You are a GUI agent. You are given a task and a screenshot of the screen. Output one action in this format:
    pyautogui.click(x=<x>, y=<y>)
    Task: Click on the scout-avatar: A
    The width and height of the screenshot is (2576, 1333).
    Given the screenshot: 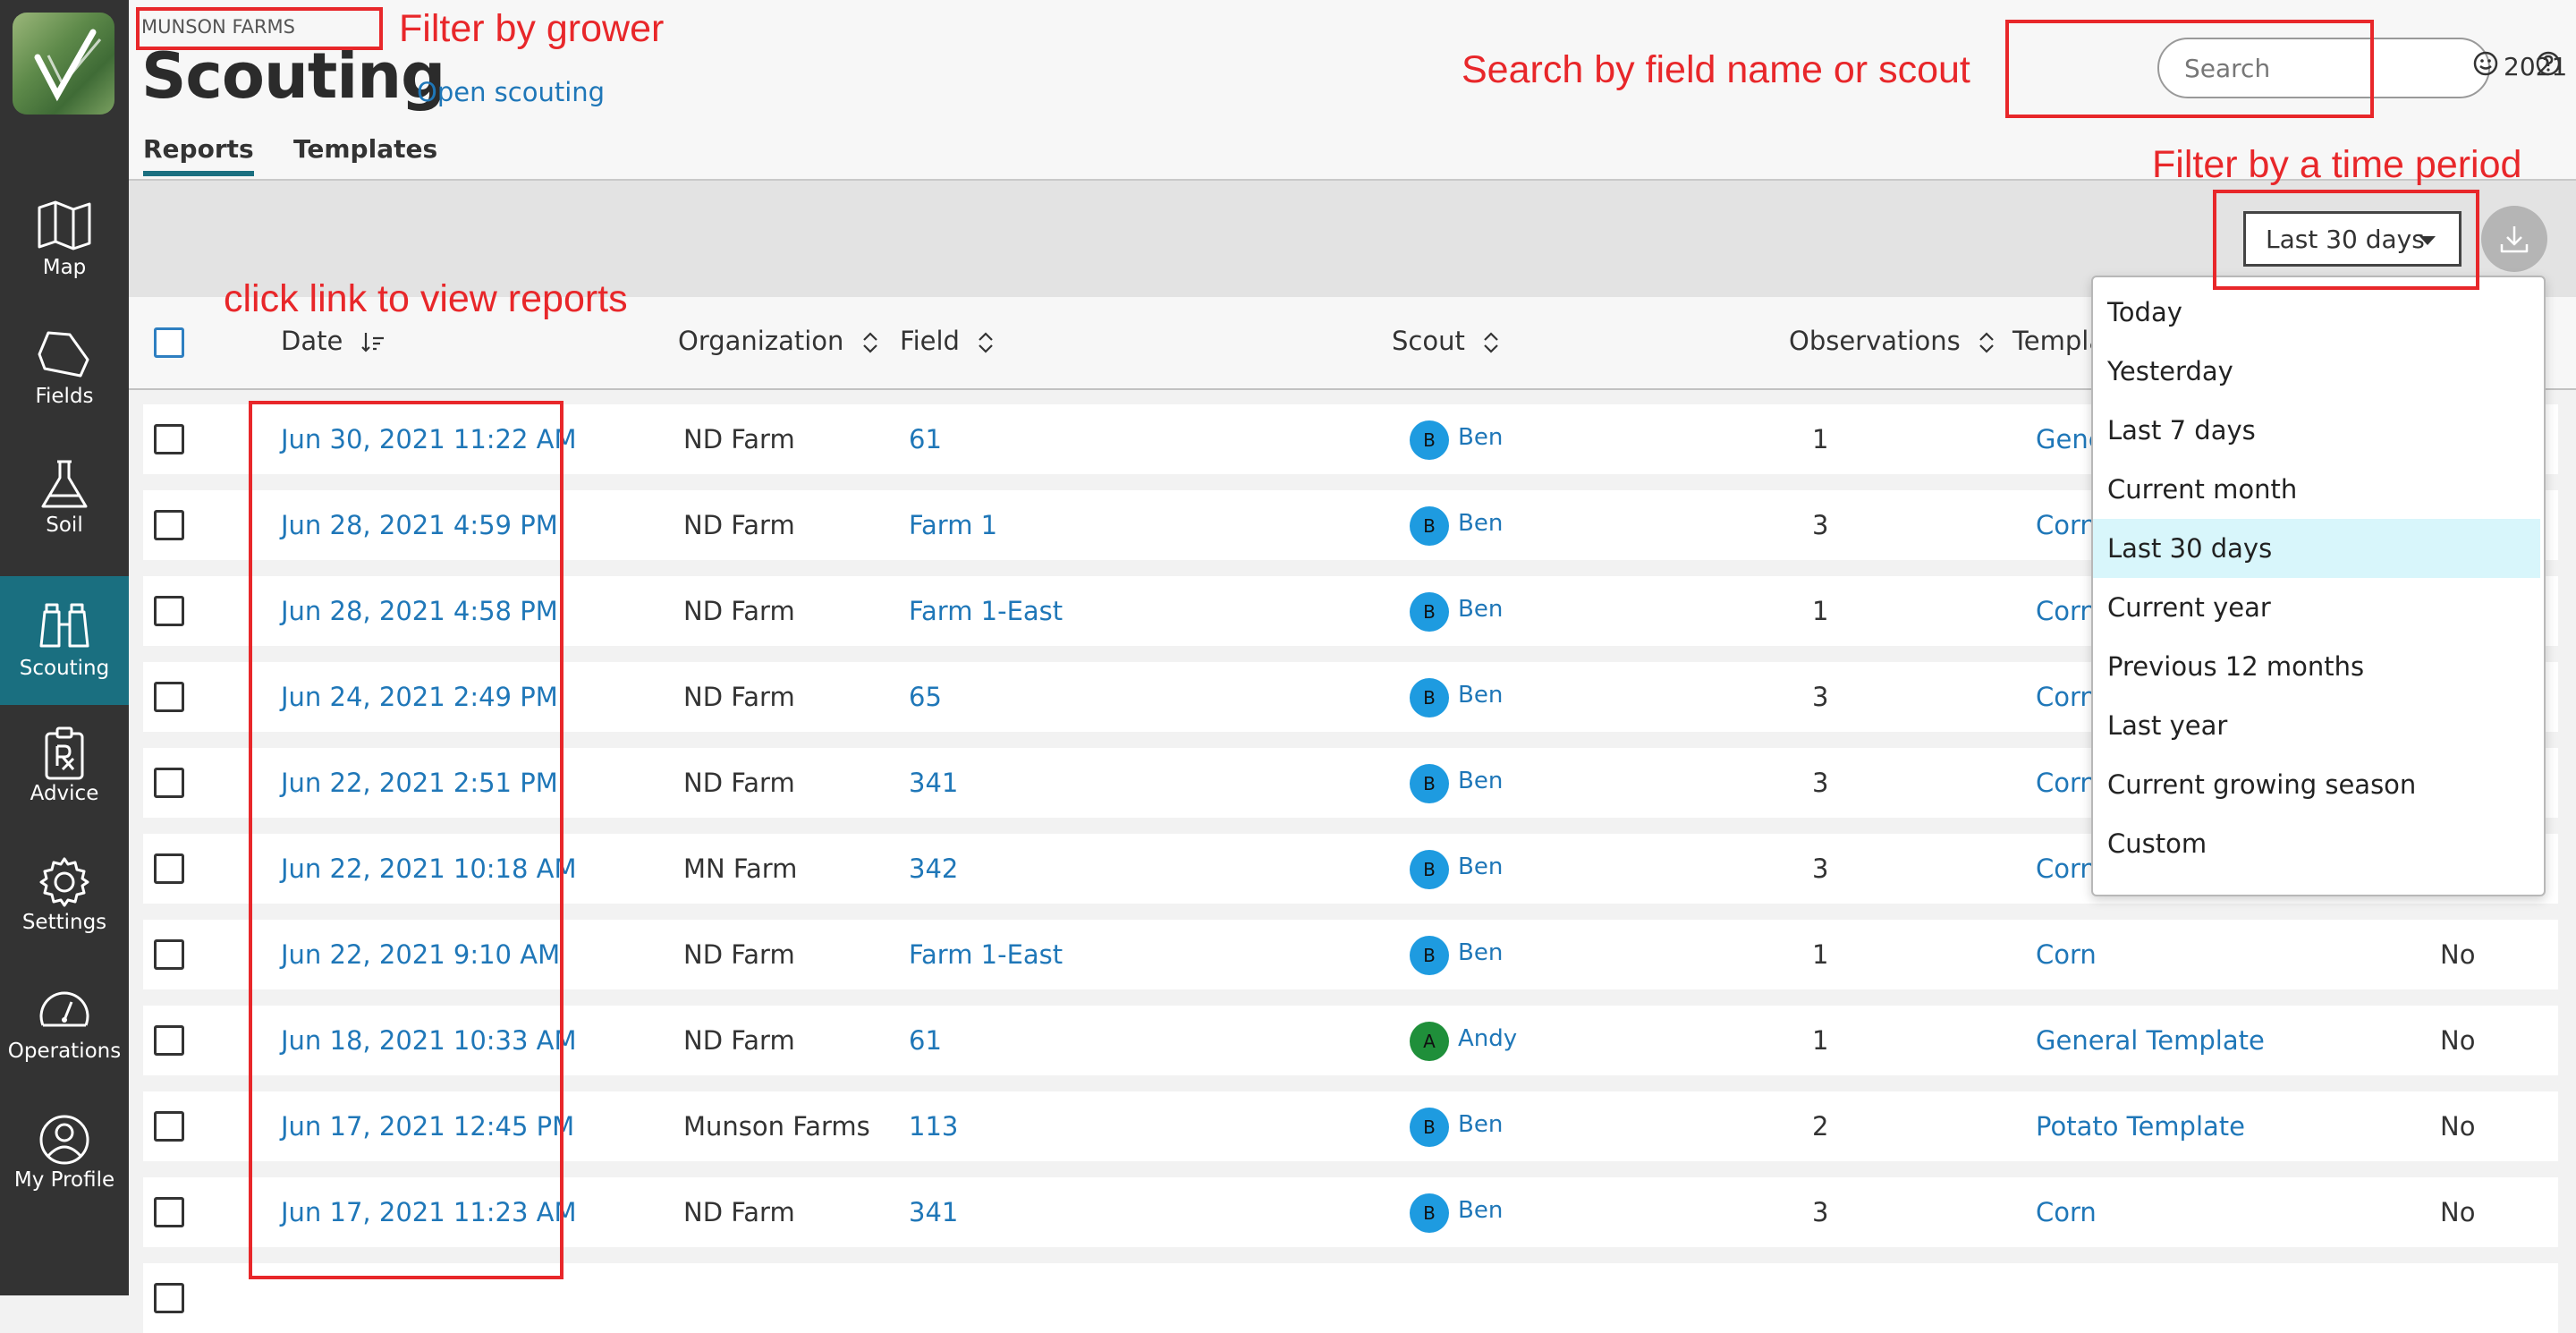 What is the action you would take?
    pyautogui.click(x=1429, y=1041)
    